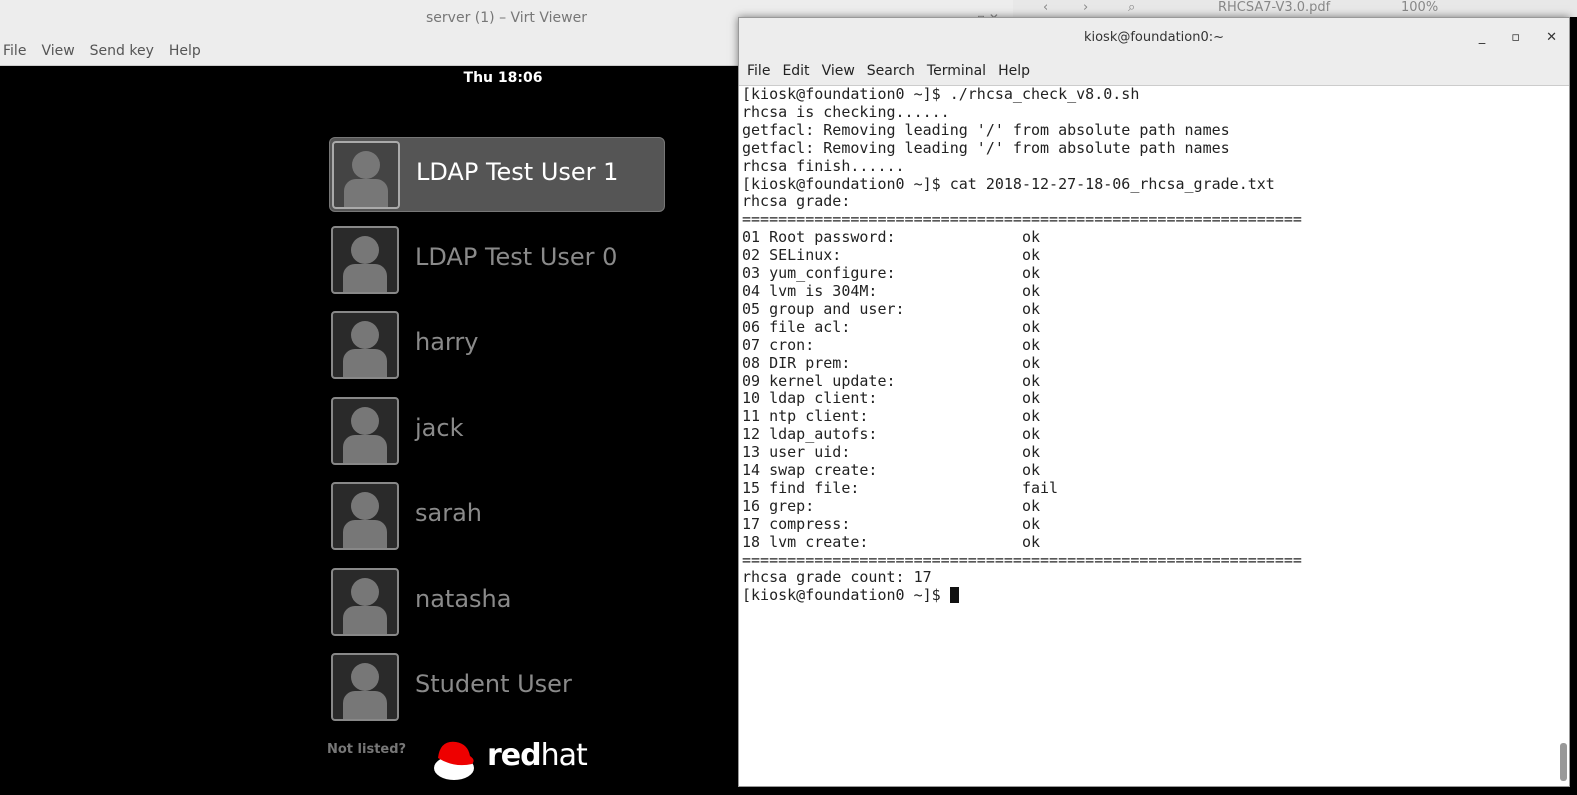  I want to click on grade-label: 09 kernel update:, so click(819, 380).